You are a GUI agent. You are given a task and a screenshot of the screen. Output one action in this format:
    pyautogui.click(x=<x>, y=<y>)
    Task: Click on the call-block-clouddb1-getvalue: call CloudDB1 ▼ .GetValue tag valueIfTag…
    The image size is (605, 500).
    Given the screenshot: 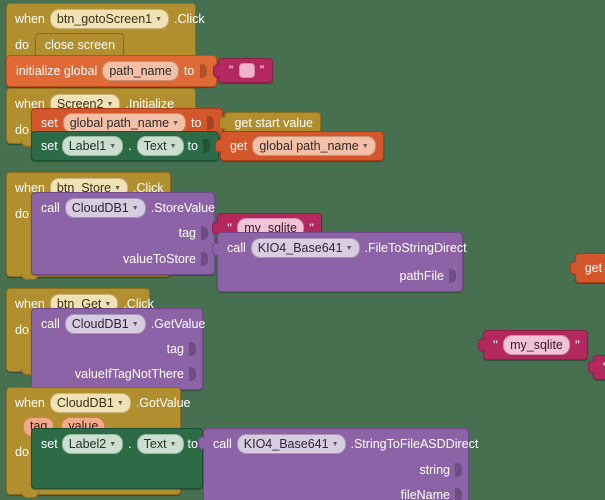 What is the action you would take?
    pyautogui.click(x=118, y=349)
    